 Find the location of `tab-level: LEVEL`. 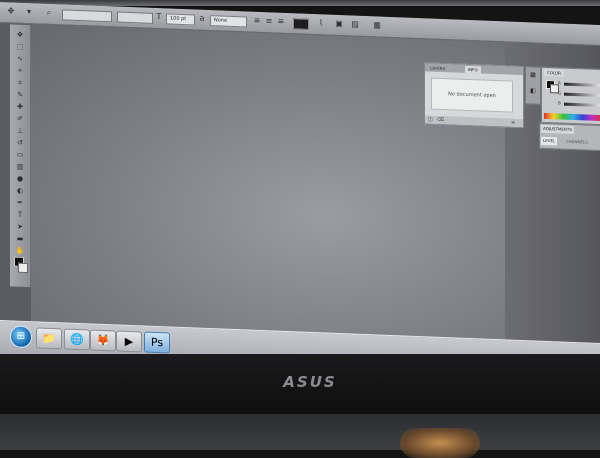

tab-level: LEVEL is located at coordinates (549, 141).